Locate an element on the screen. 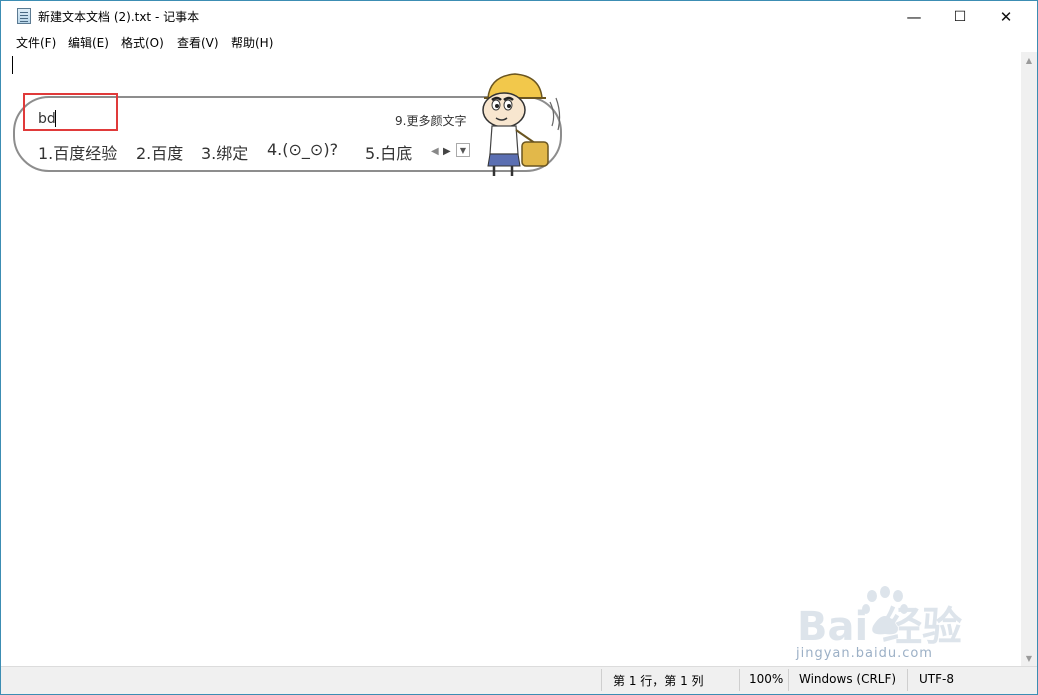 The height and width of the screenshot is (695, 1038). ime-candidate: 4.(⊙_⊙)? is located at coordinates (302, 149).